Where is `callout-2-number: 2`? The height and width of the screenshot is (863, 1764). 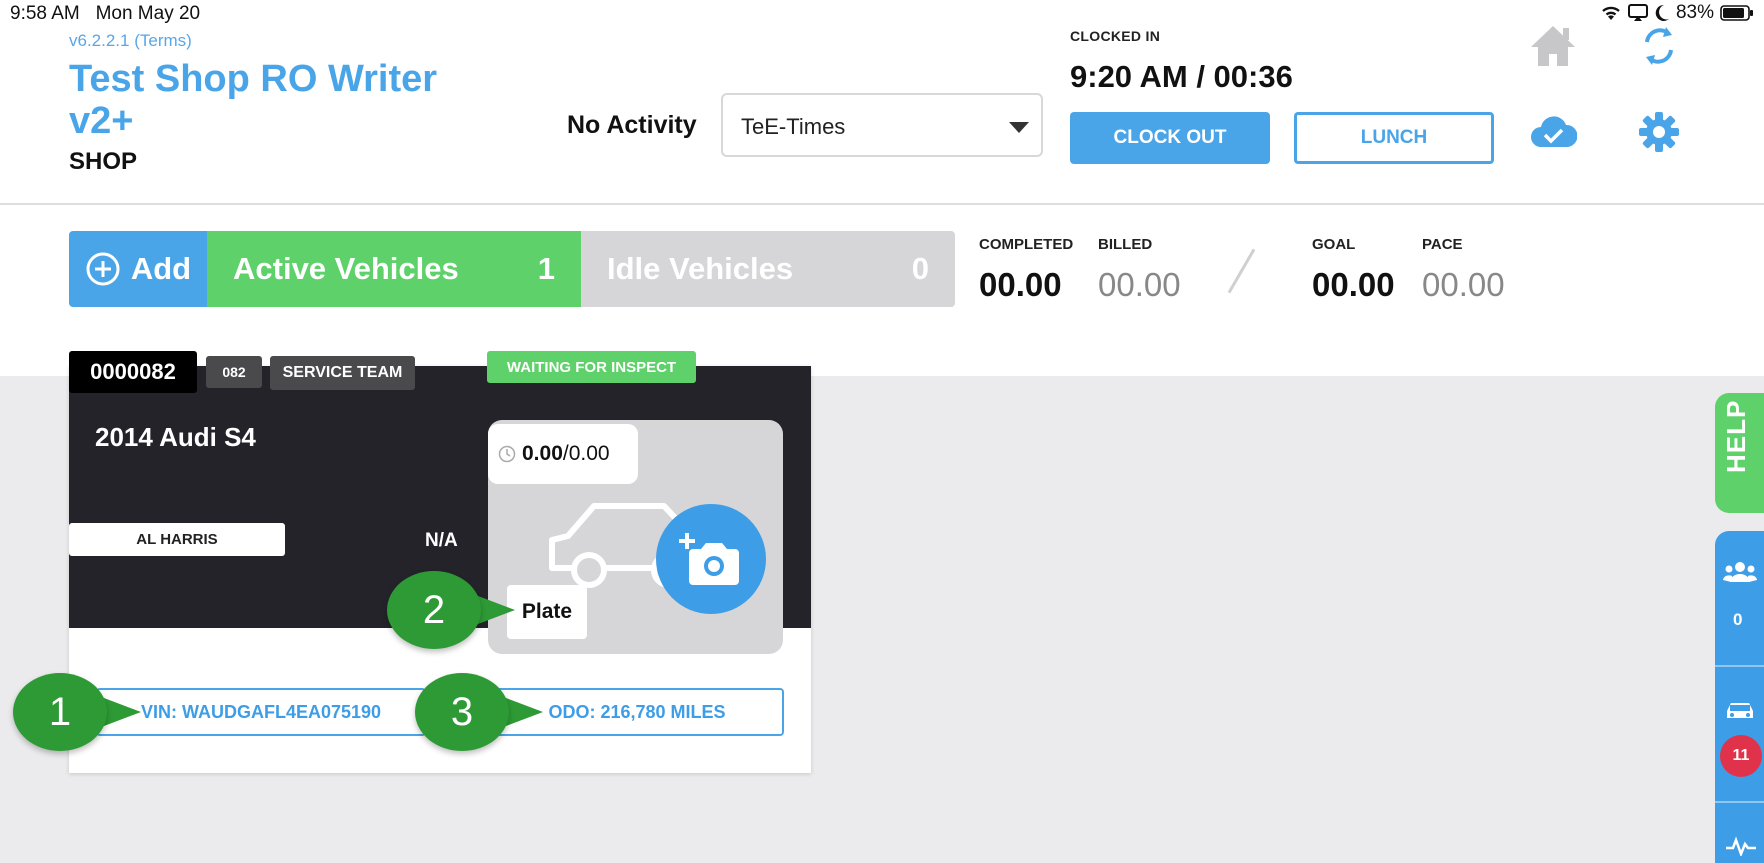 callout-2-number: 2 is located at coordinates (434, 610).